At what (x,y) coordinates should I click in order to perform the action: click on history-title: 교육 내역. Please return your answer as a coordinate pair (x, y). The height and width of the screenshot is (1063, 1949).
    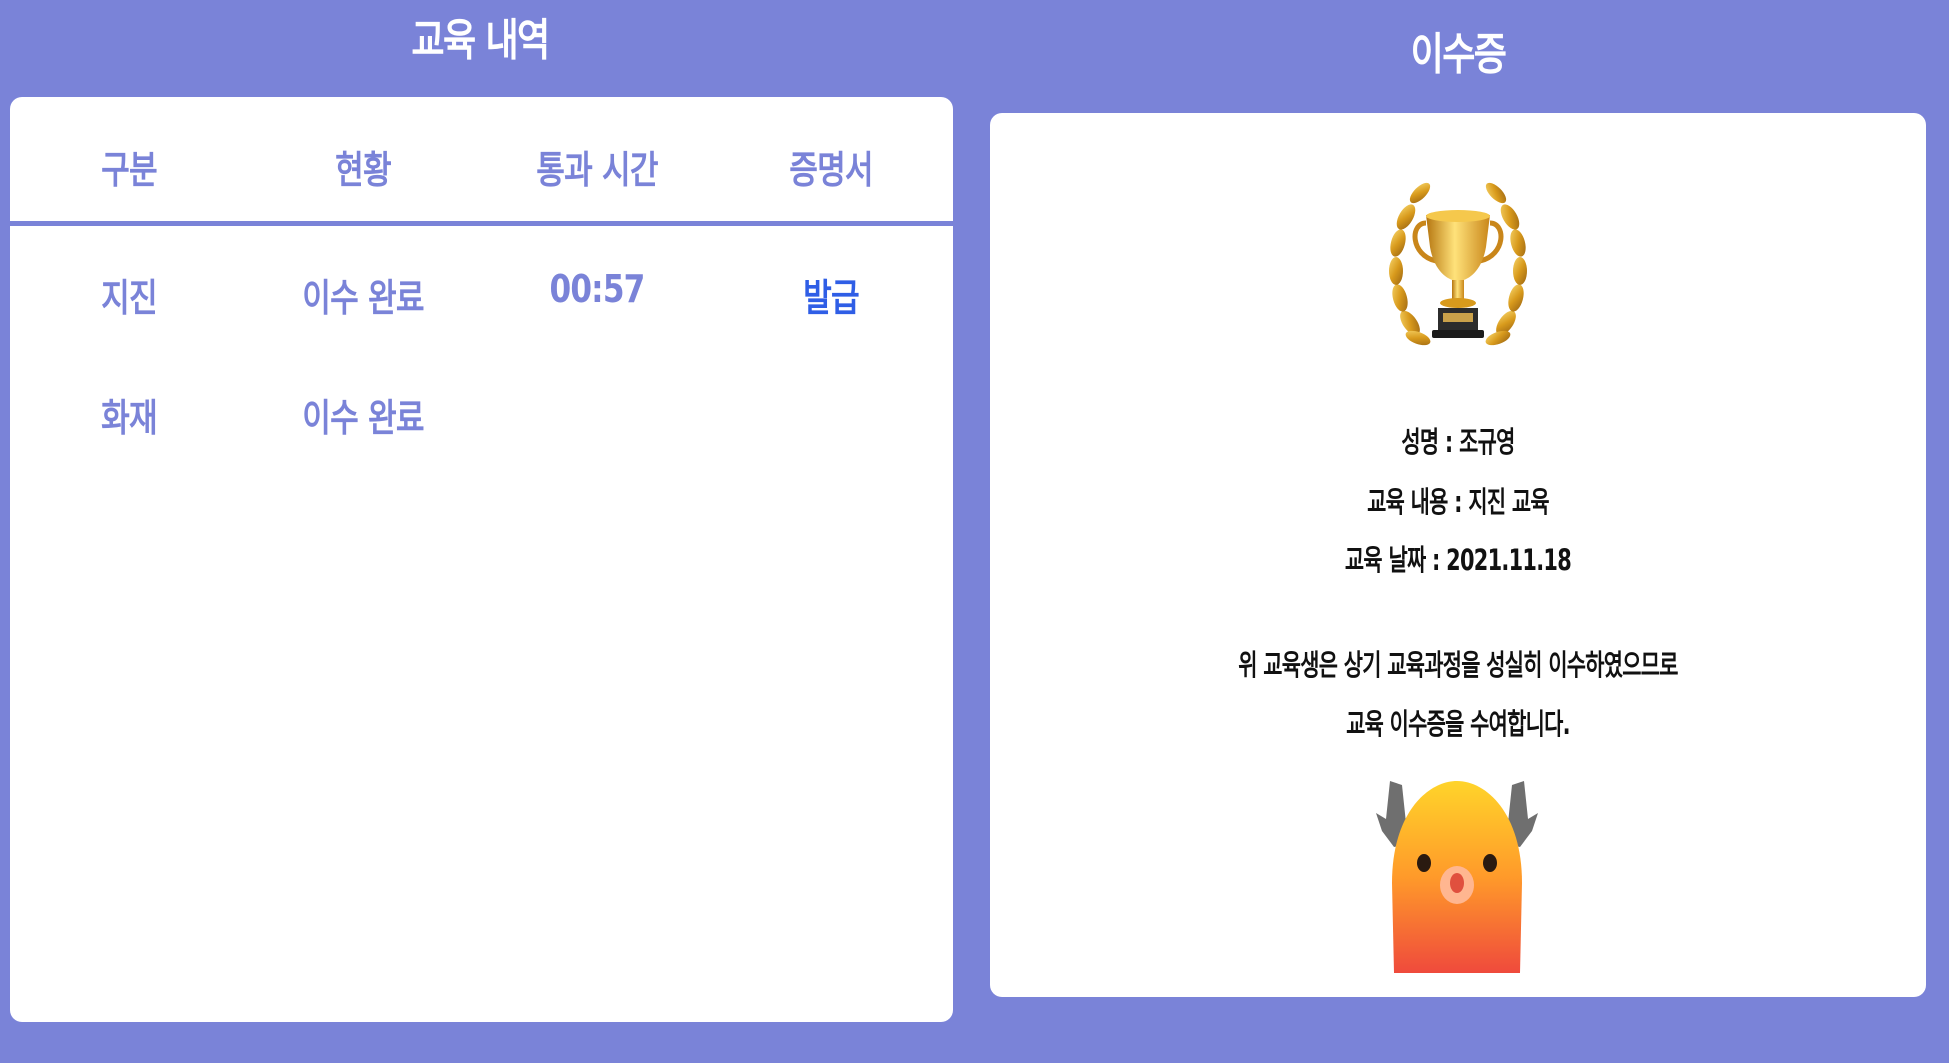
    Looking at the image, I should click on (480, 40).